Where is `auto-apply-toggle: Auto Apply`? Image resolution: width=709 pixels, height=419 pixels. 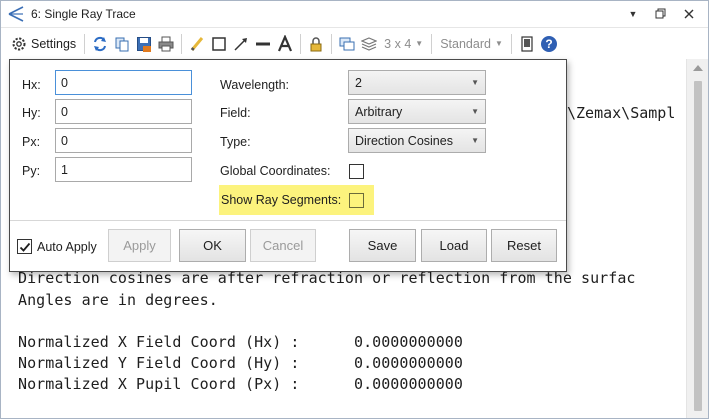 auto-apply-toggle: Auto Apply is located at coordinates (57, 246).